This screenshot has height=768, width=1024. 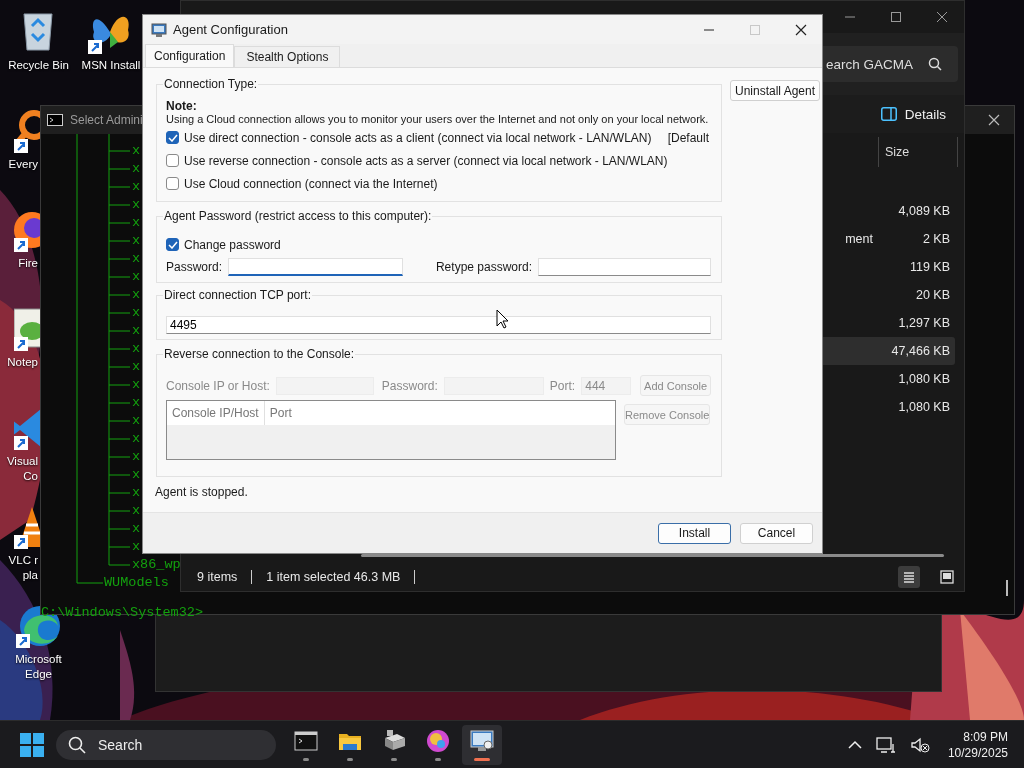 I want to click on dialog-button: Install, so click(x=694, y=533).